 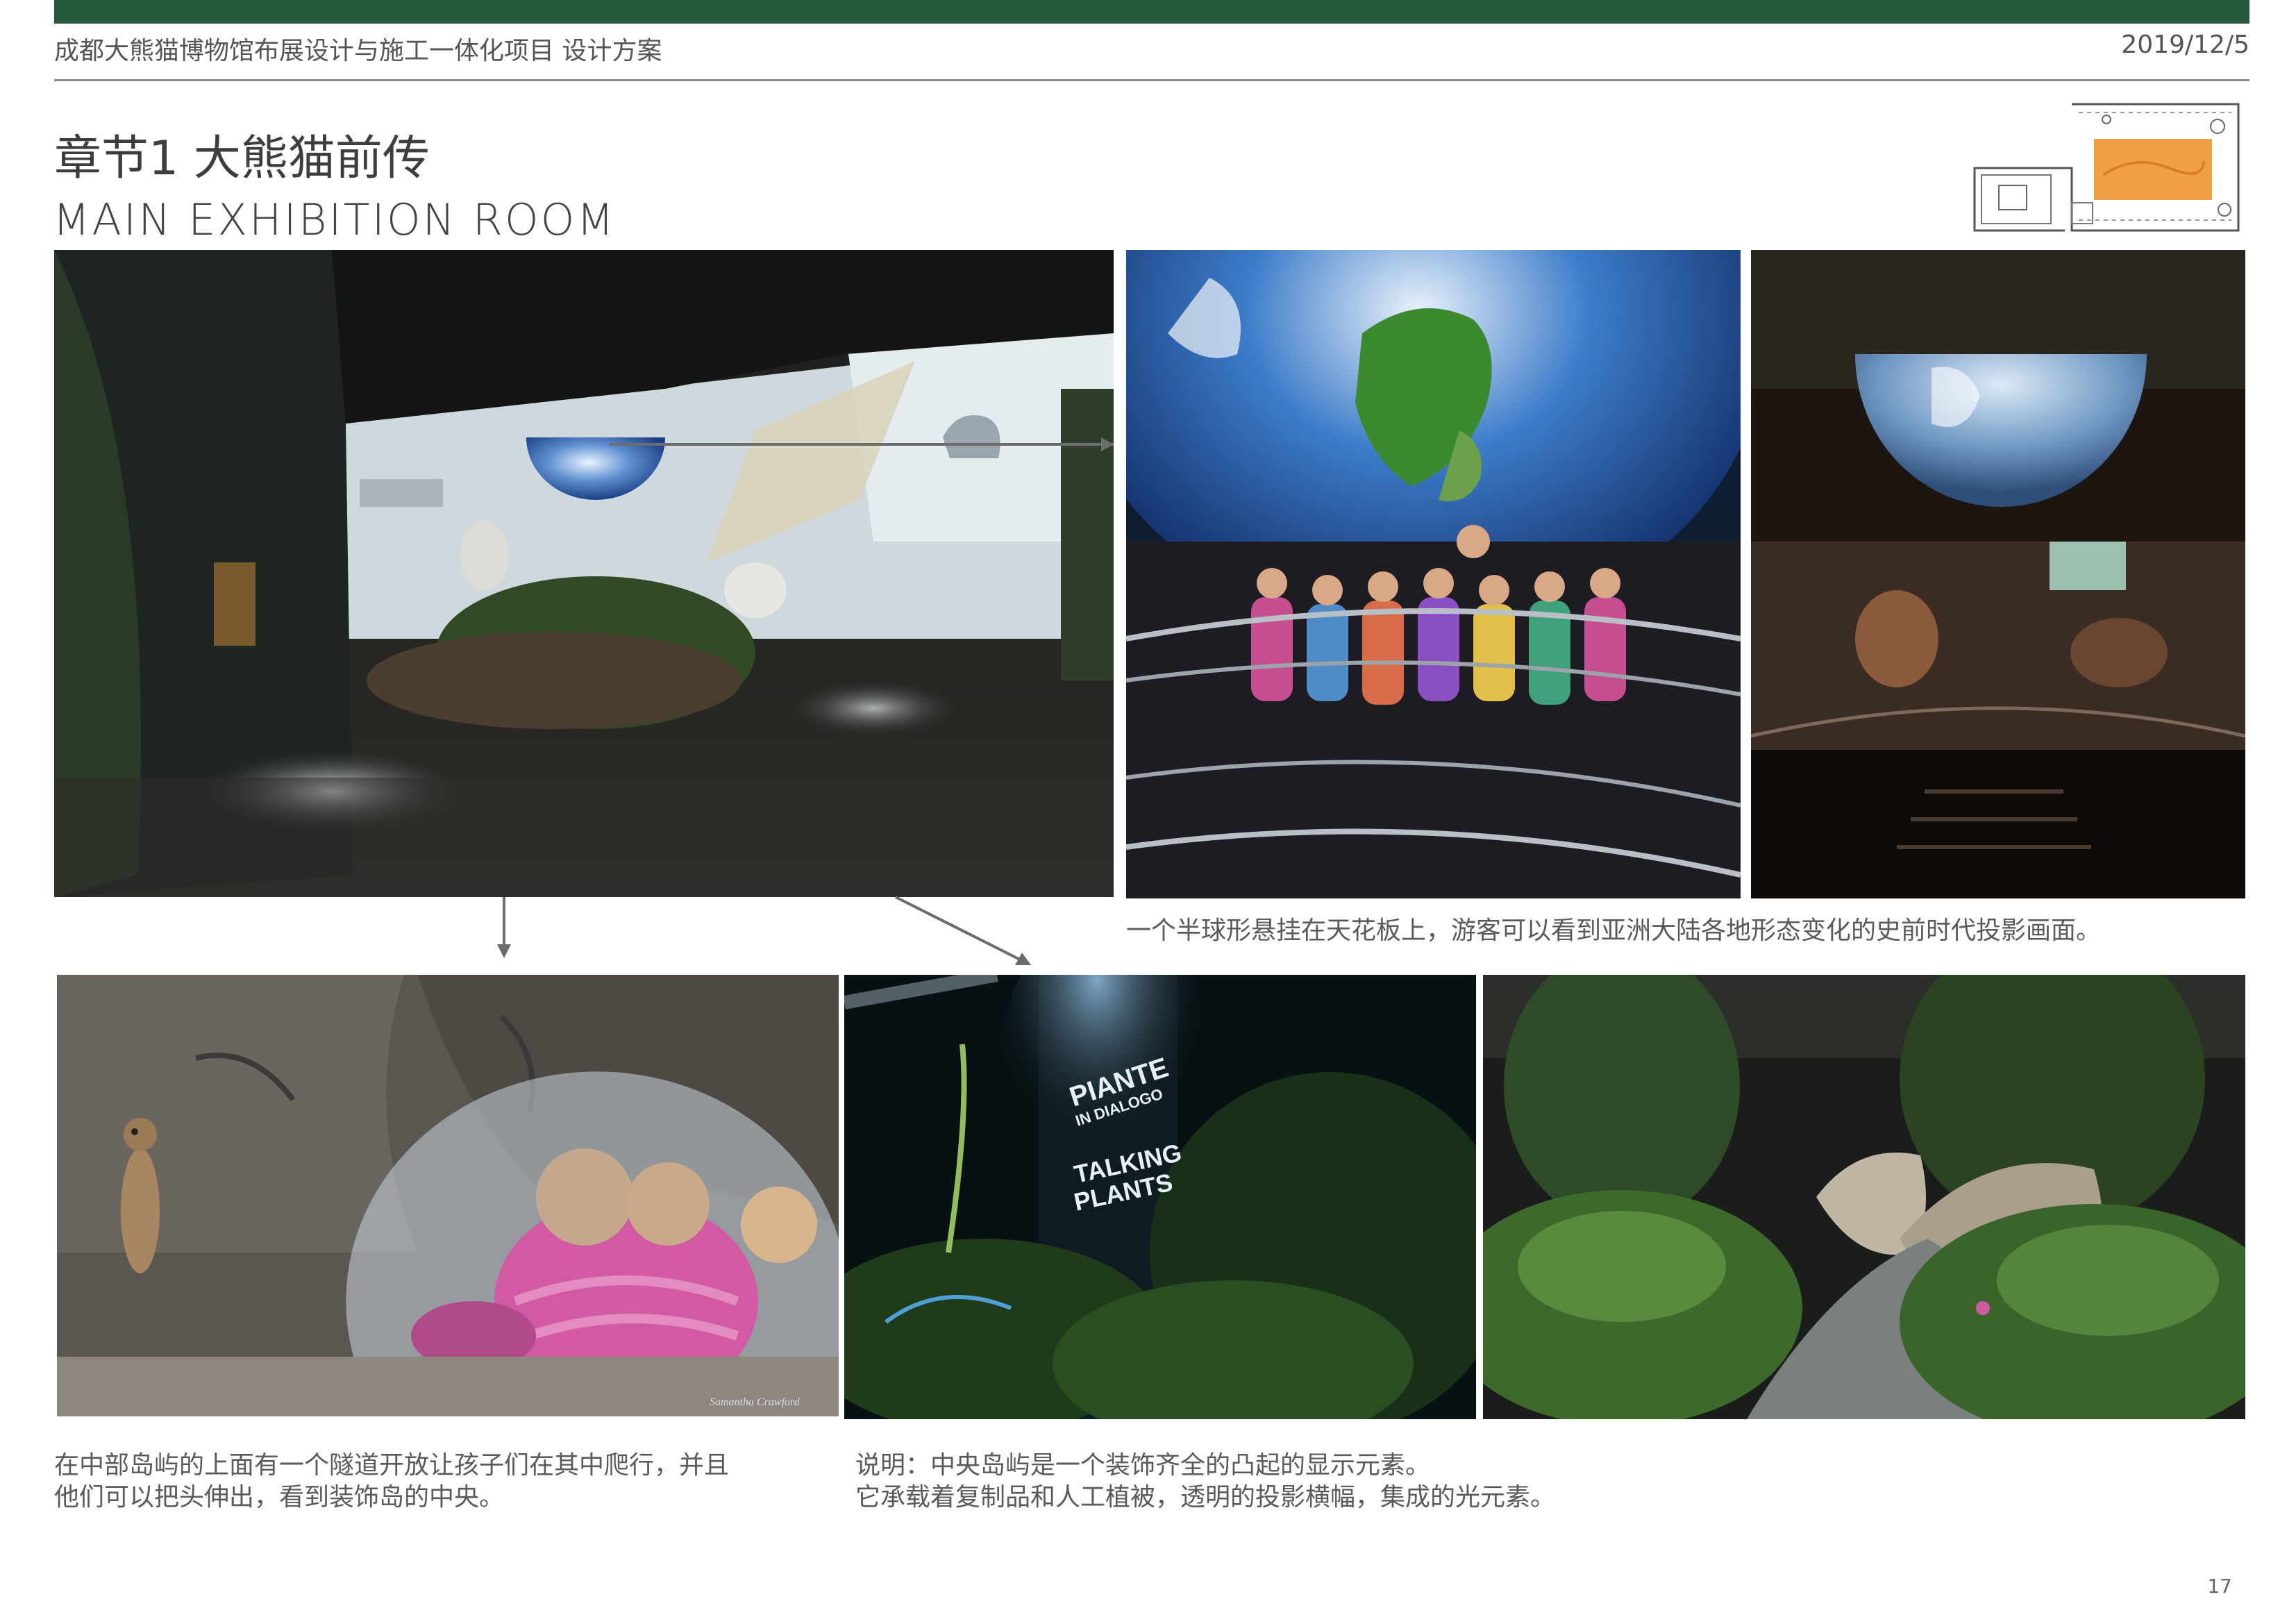 What do you see at coordinates (2219, 1586) in the screenshot?
I see `page-number: 17` at bounding box center [2219, 1586].